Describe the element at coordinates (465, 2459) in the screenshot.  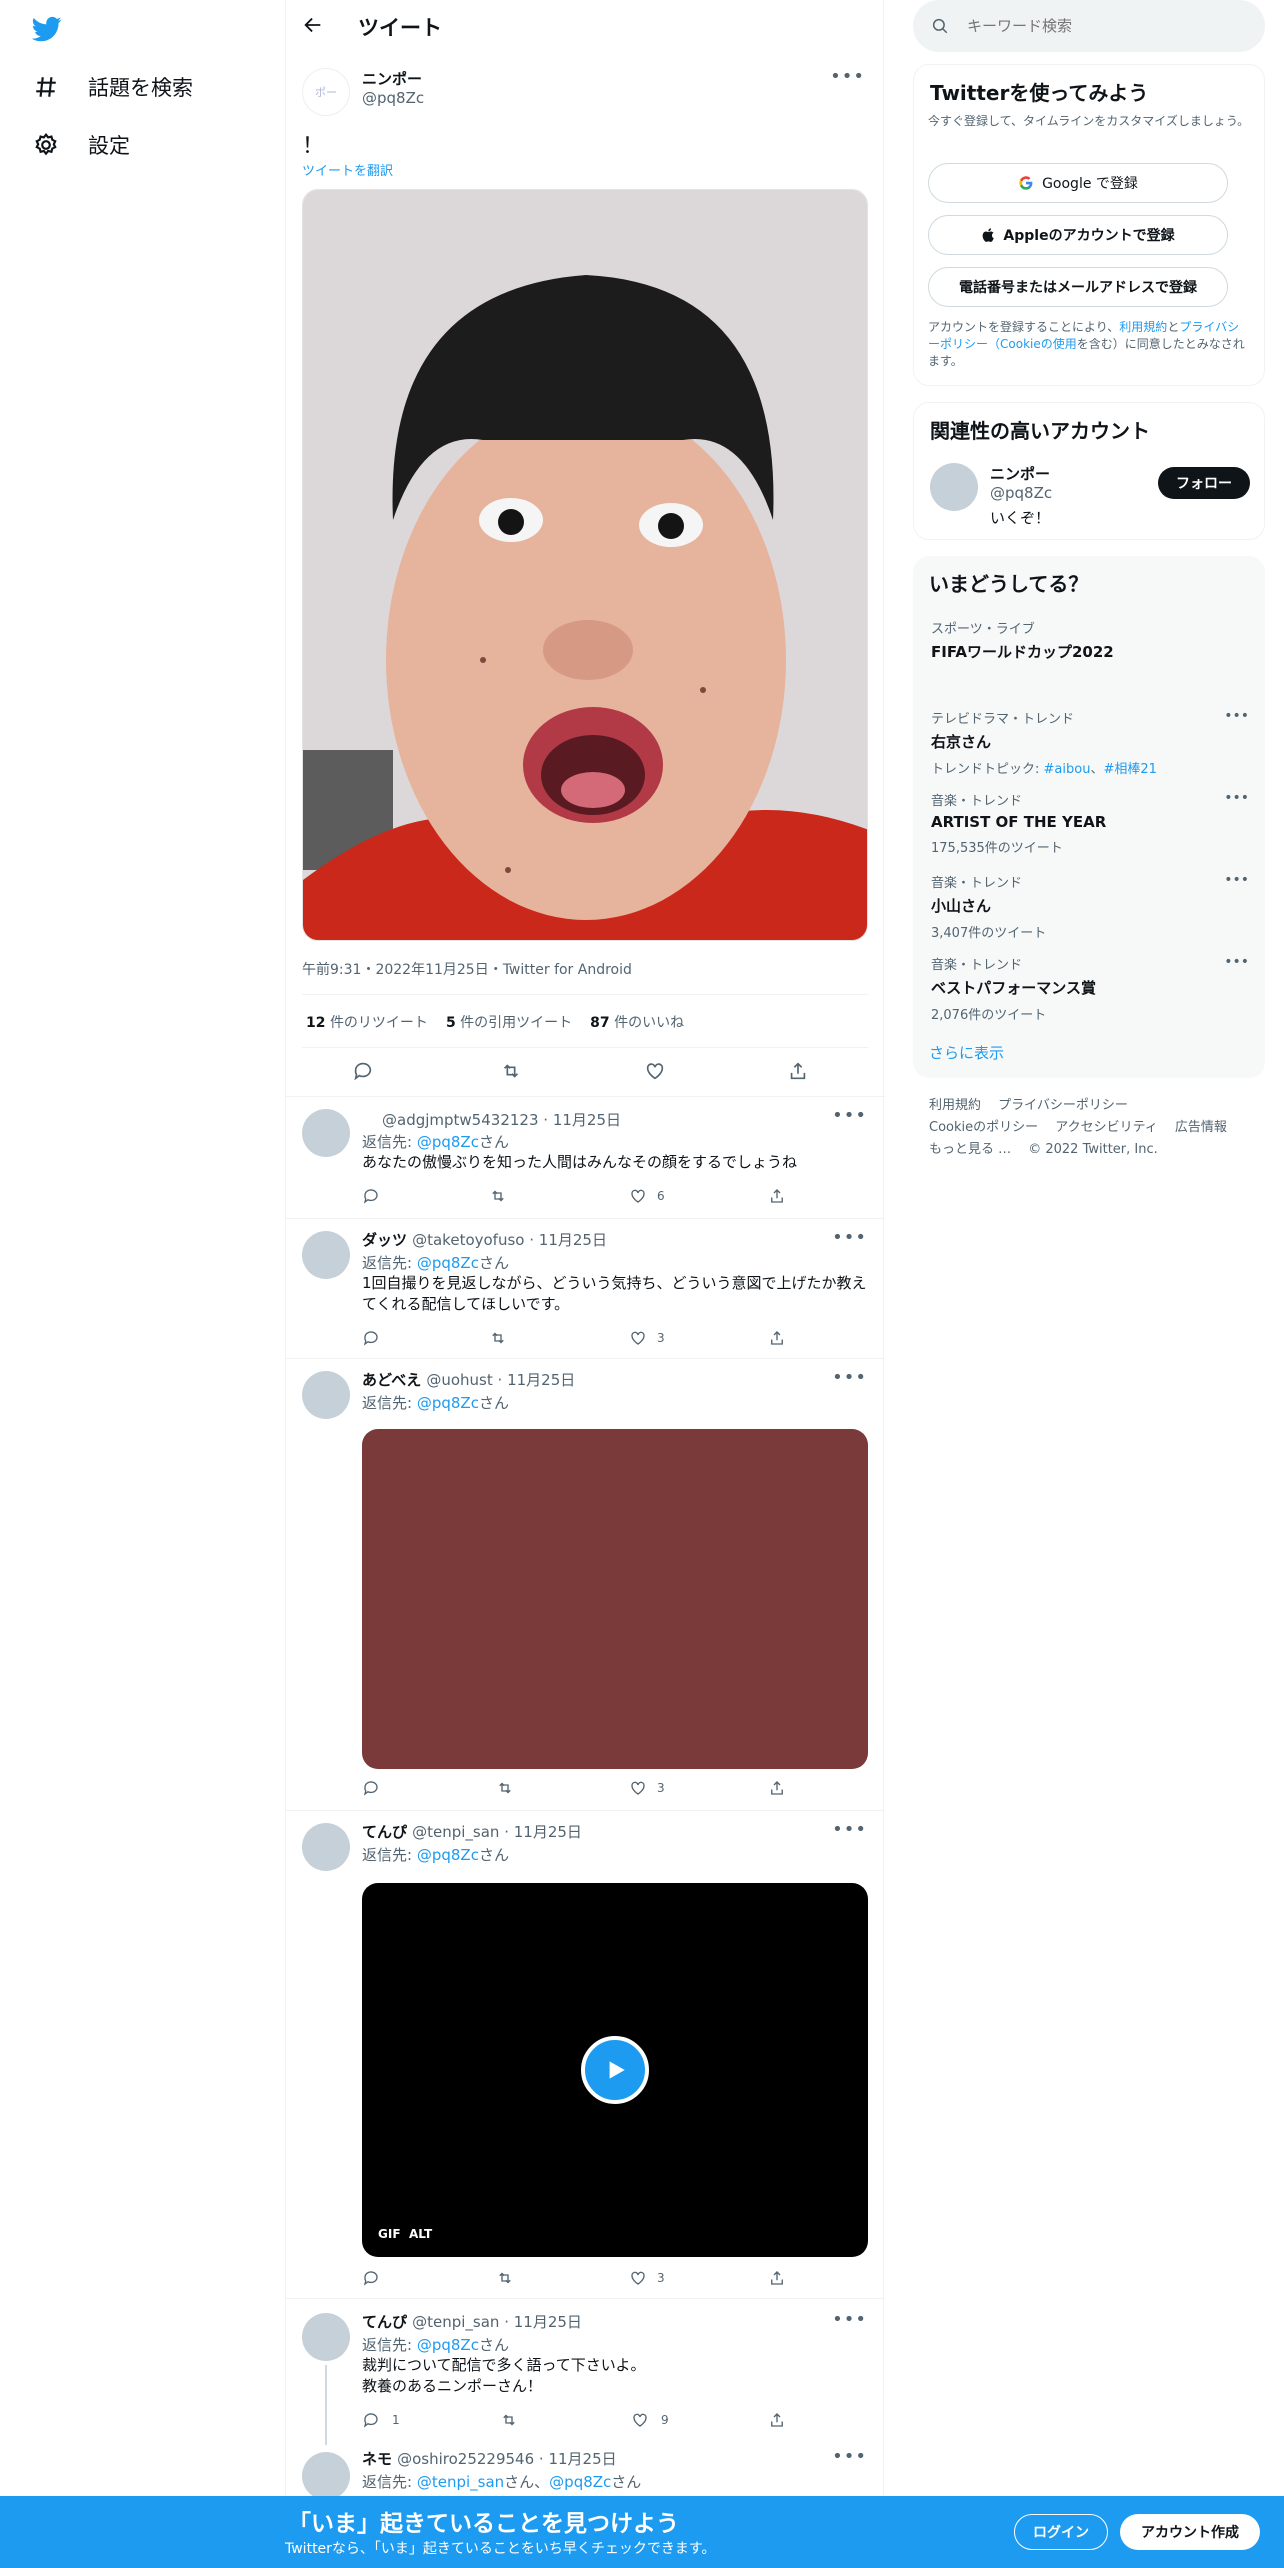
I see `reply-handle: @oshiro25229546` at that location.